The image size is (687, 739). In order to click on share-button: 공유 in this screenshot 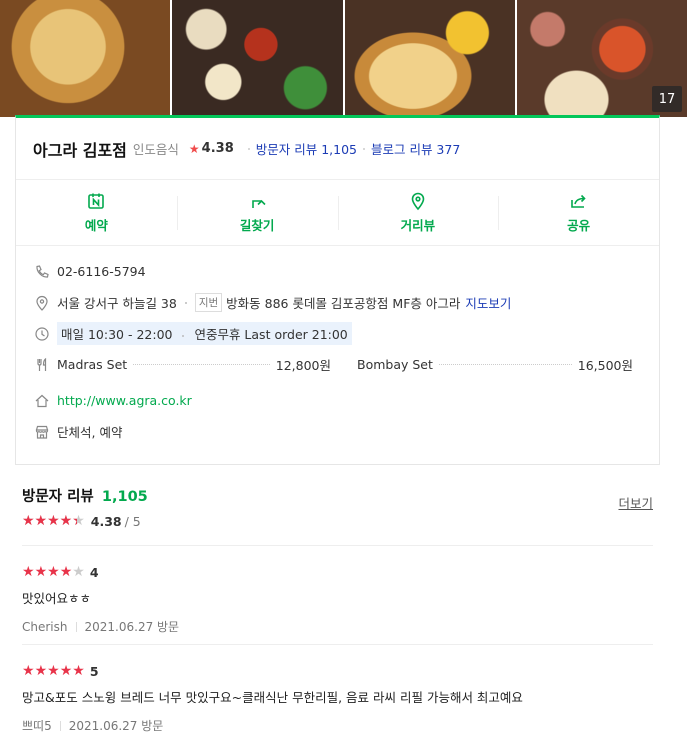, I will do `click(578, 212)`.